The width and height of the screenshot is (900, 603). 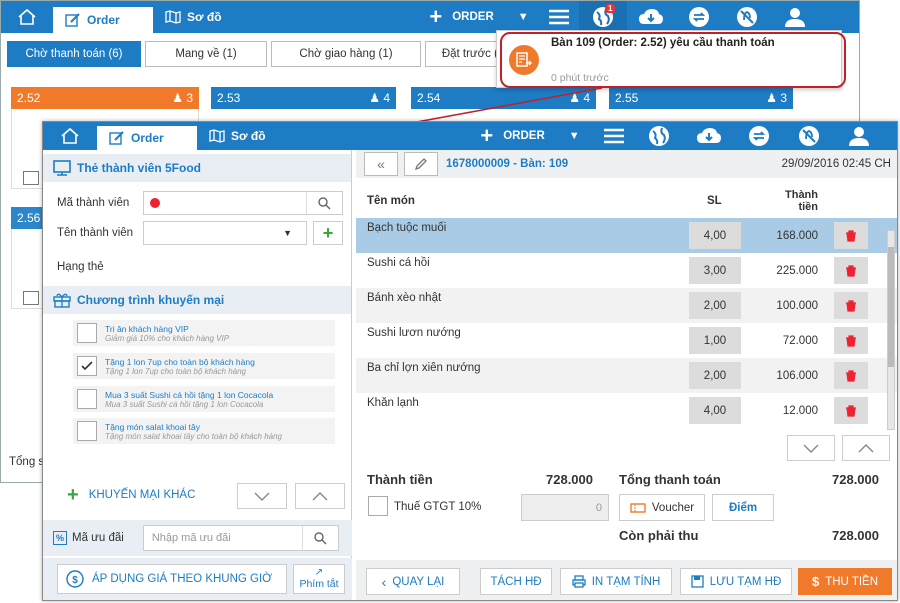 I want to click on menu-button, so click(x=614, y=136).